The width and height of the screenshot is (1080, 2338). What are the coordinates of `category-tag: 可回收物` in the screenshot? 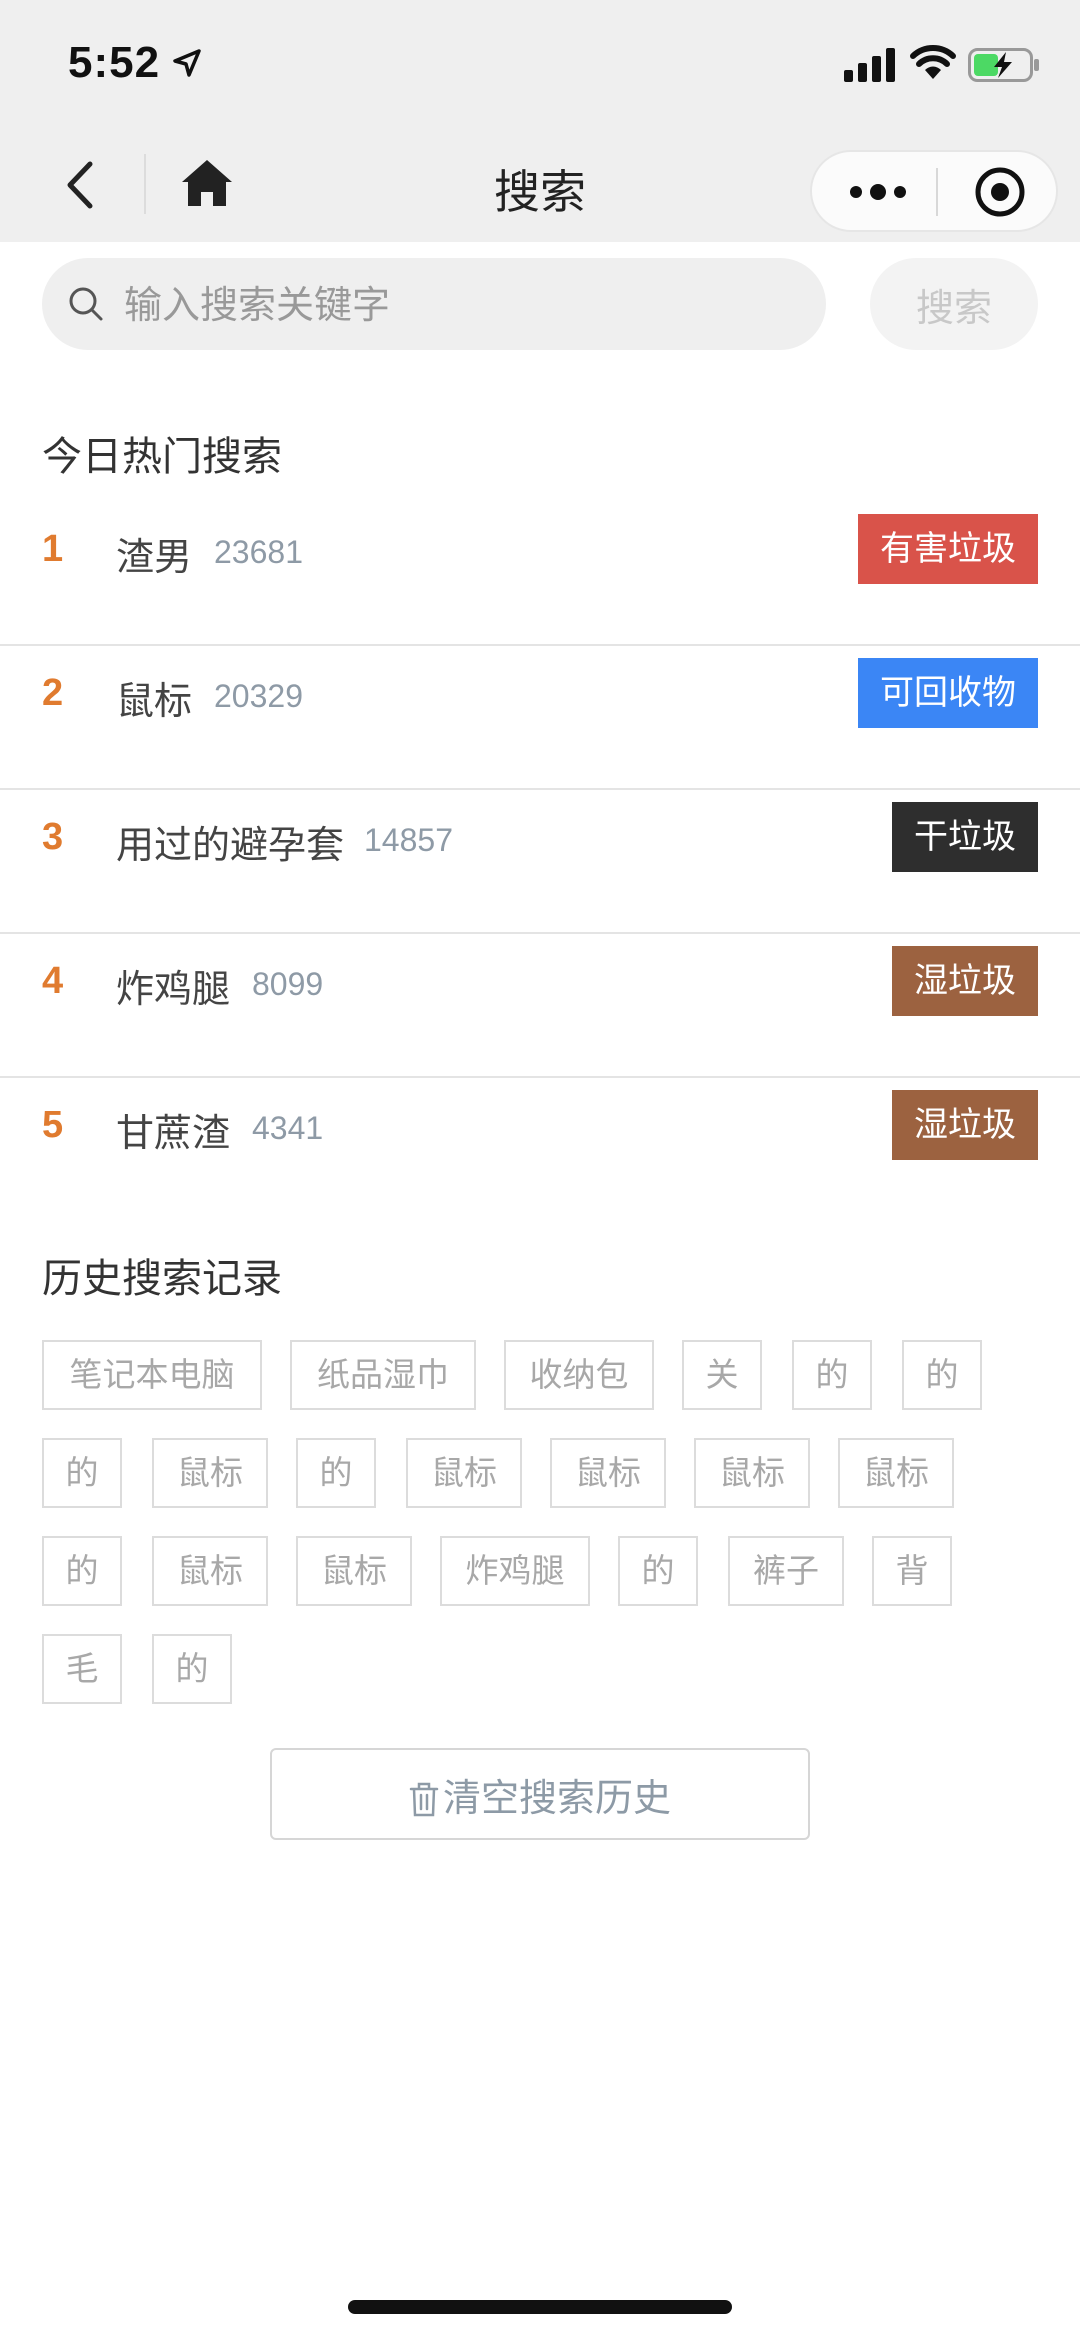 It's located at (948, 693).